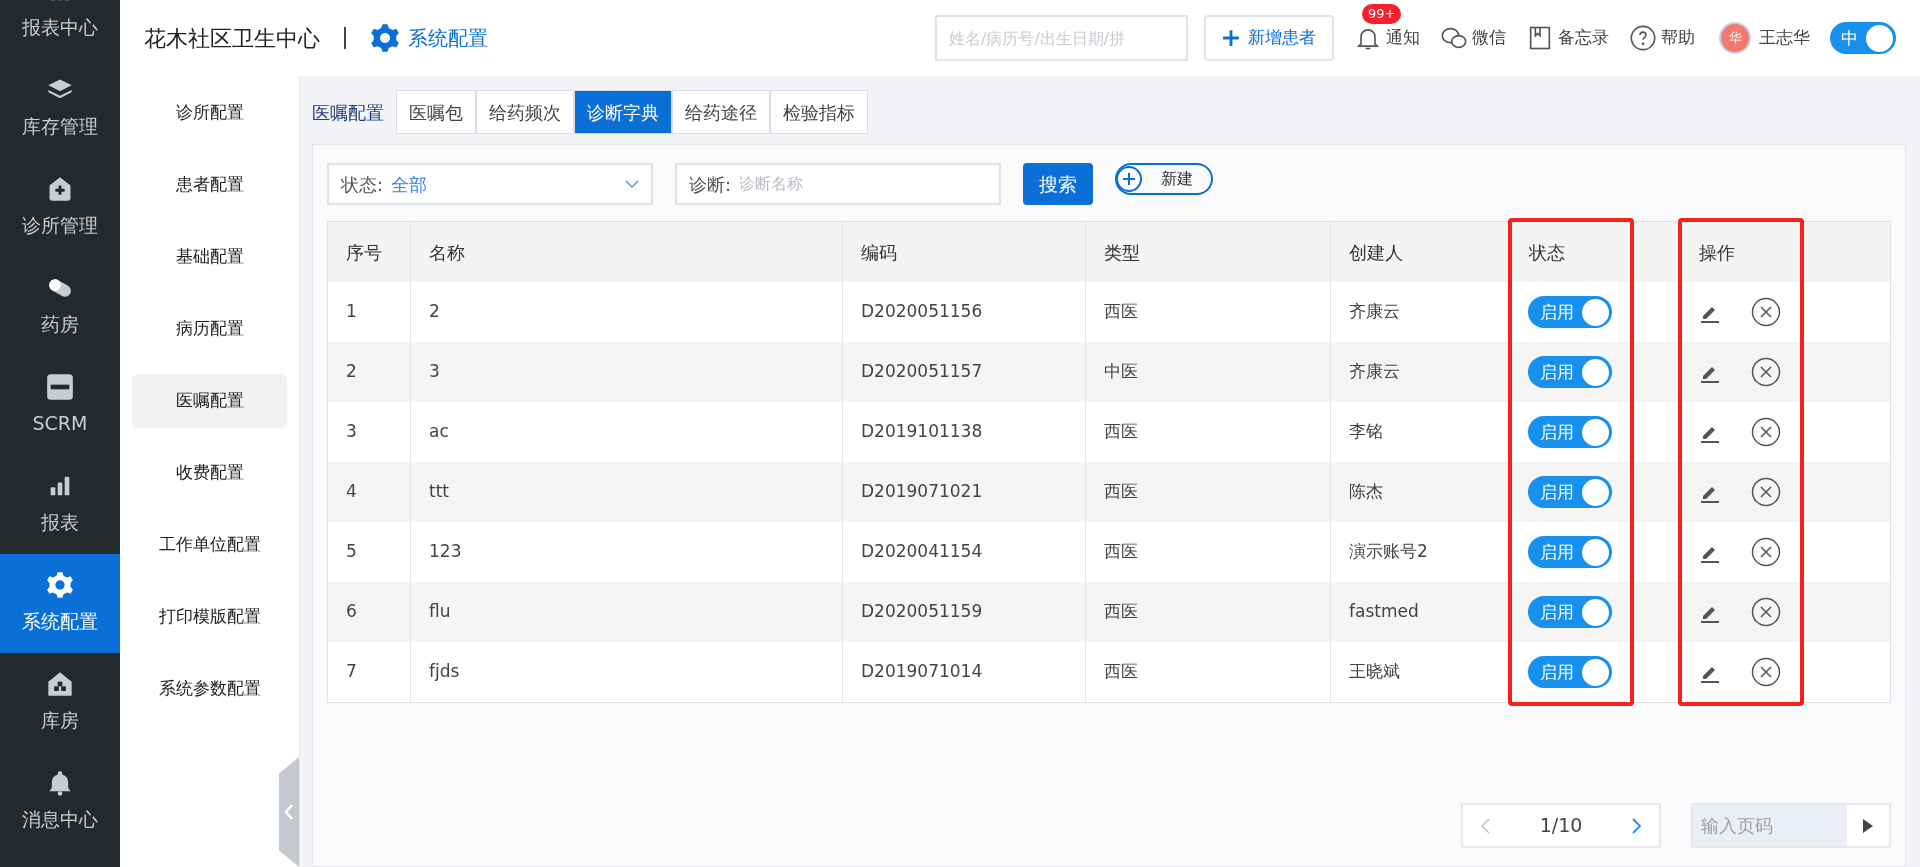  I want to click on table-cell-text: flu, so click(440, 612).